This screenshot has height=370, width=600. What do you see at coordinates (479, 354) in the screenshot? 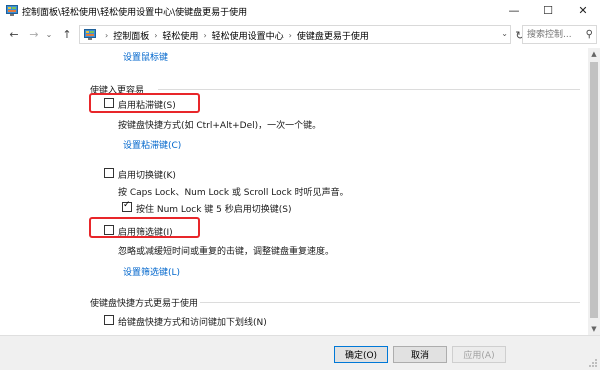
I see `apply-button: 应用(A)` at bounding box center [479, 354].